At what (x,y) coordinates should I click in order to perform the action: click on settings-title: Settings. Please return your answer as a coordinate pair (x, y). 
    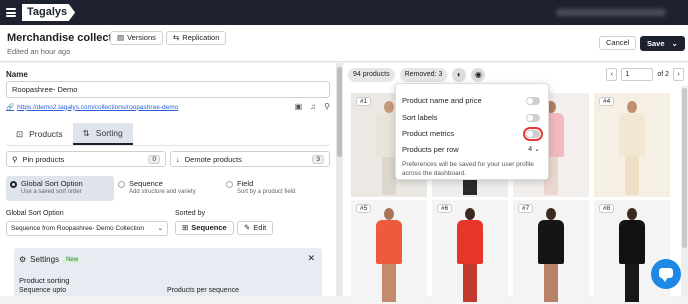
    Looking at the image, I should click on (45, 259).